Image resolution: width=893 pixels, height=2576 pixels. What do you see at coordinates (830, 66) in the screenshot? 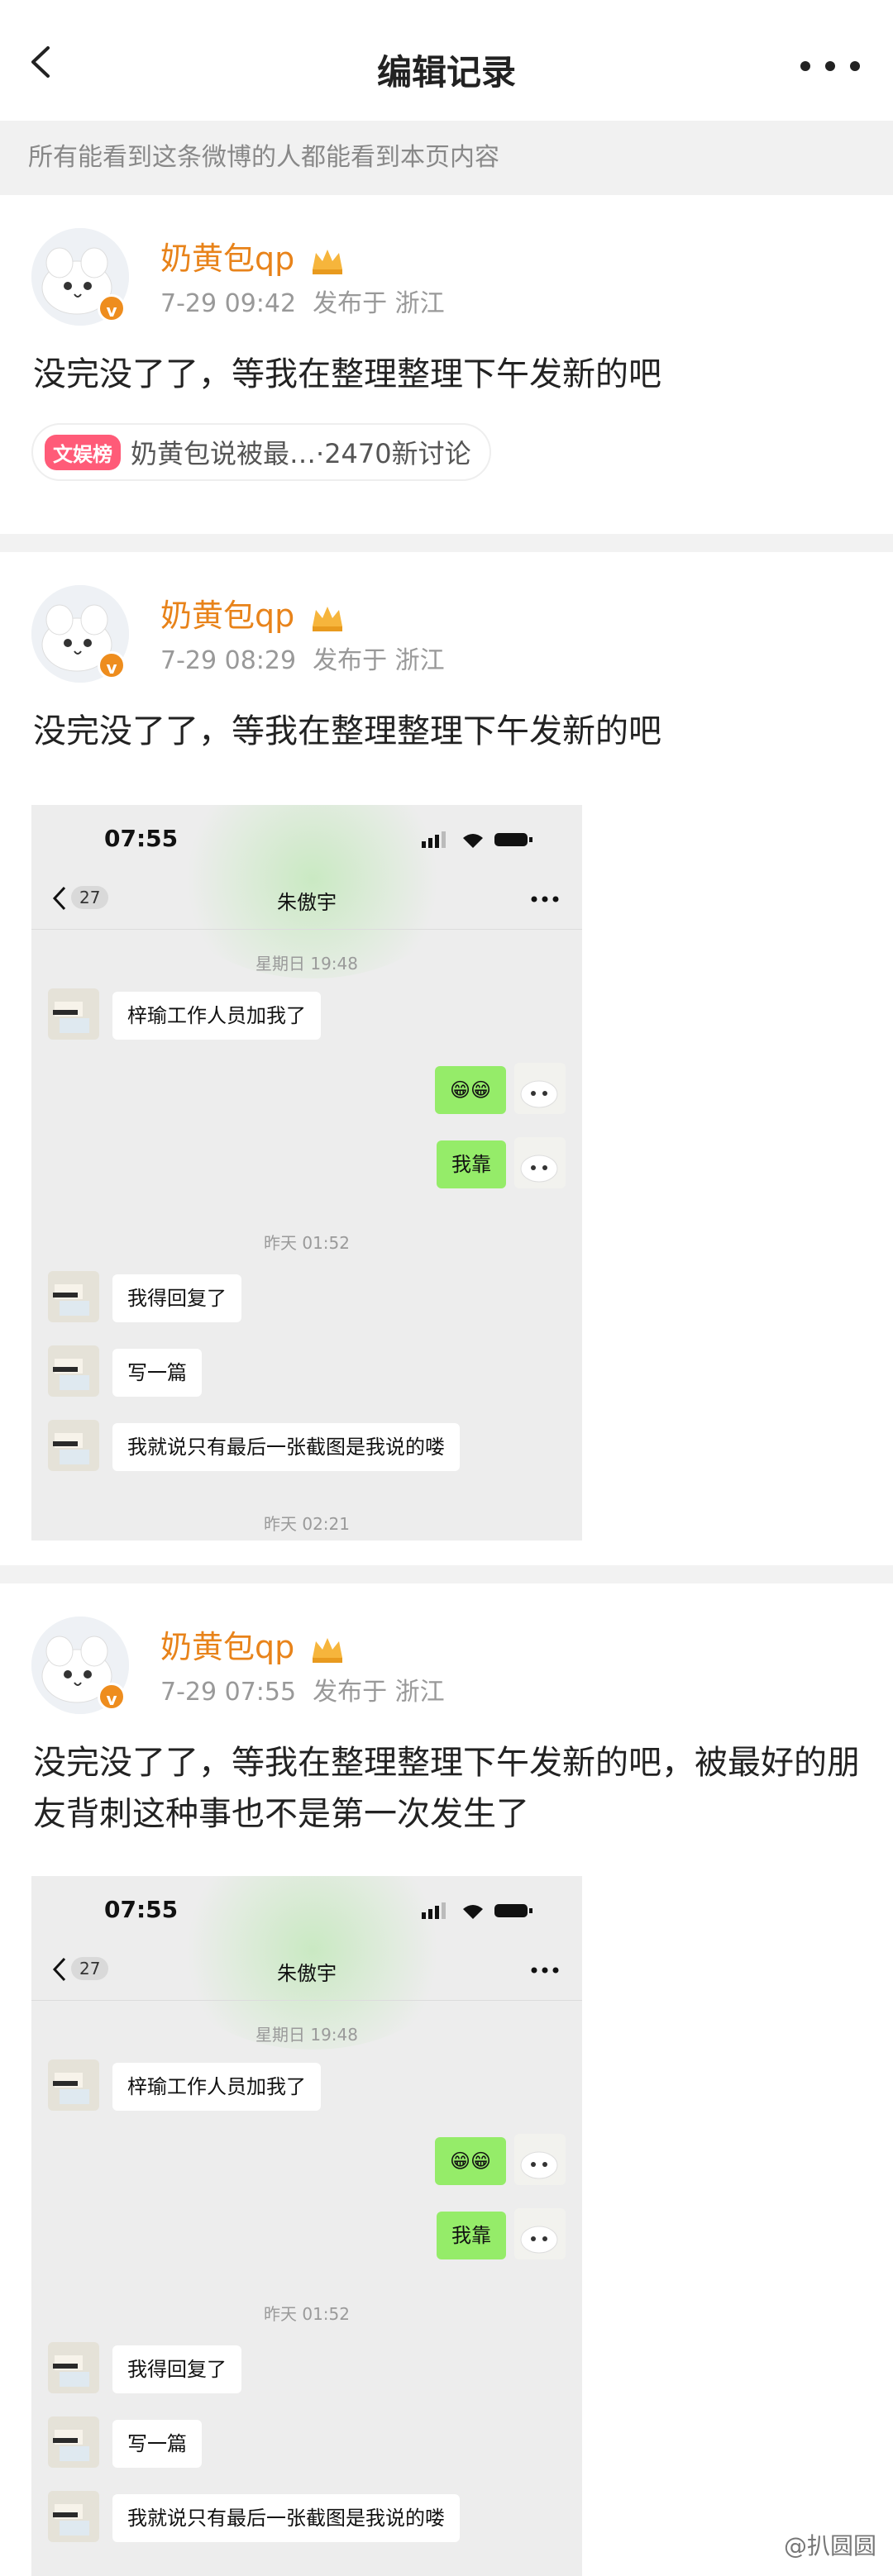
I see `more-options-icon` at bounding box center [830, 66].